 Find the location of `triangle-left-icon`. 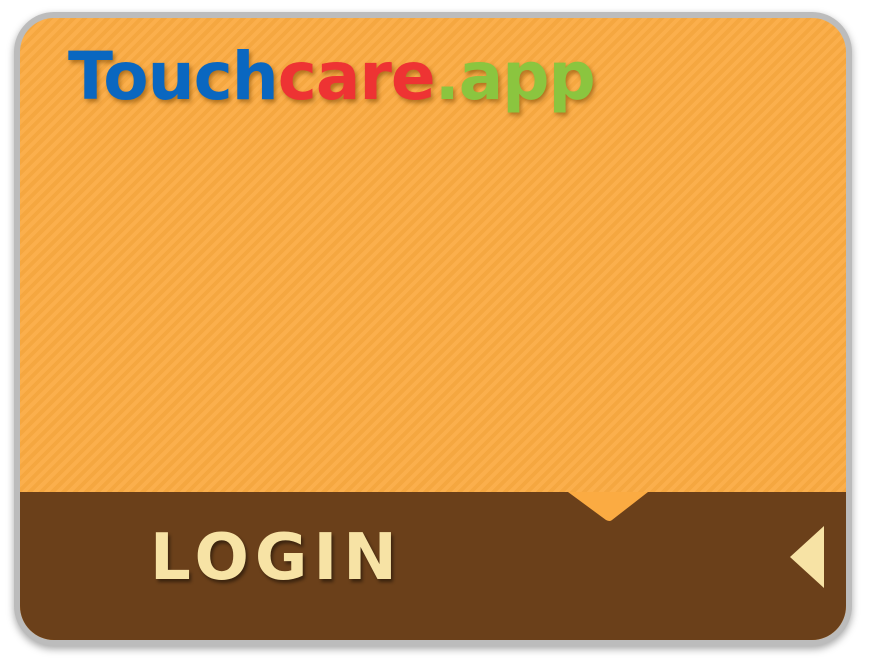

triangle-left-icon is located at coordinates (807, 557).